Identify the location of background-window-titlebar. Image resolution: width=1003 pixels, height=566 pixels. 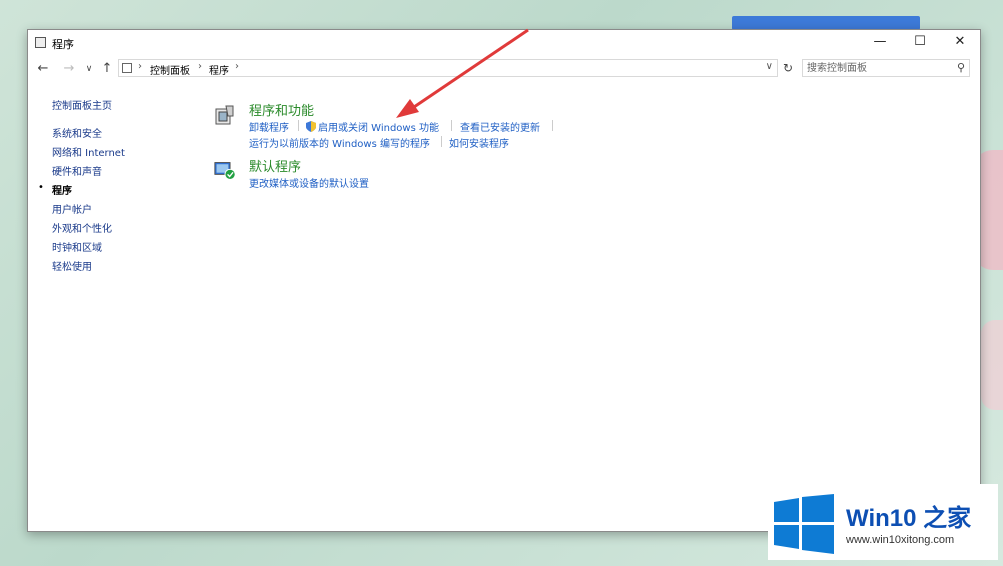
(826, 23).